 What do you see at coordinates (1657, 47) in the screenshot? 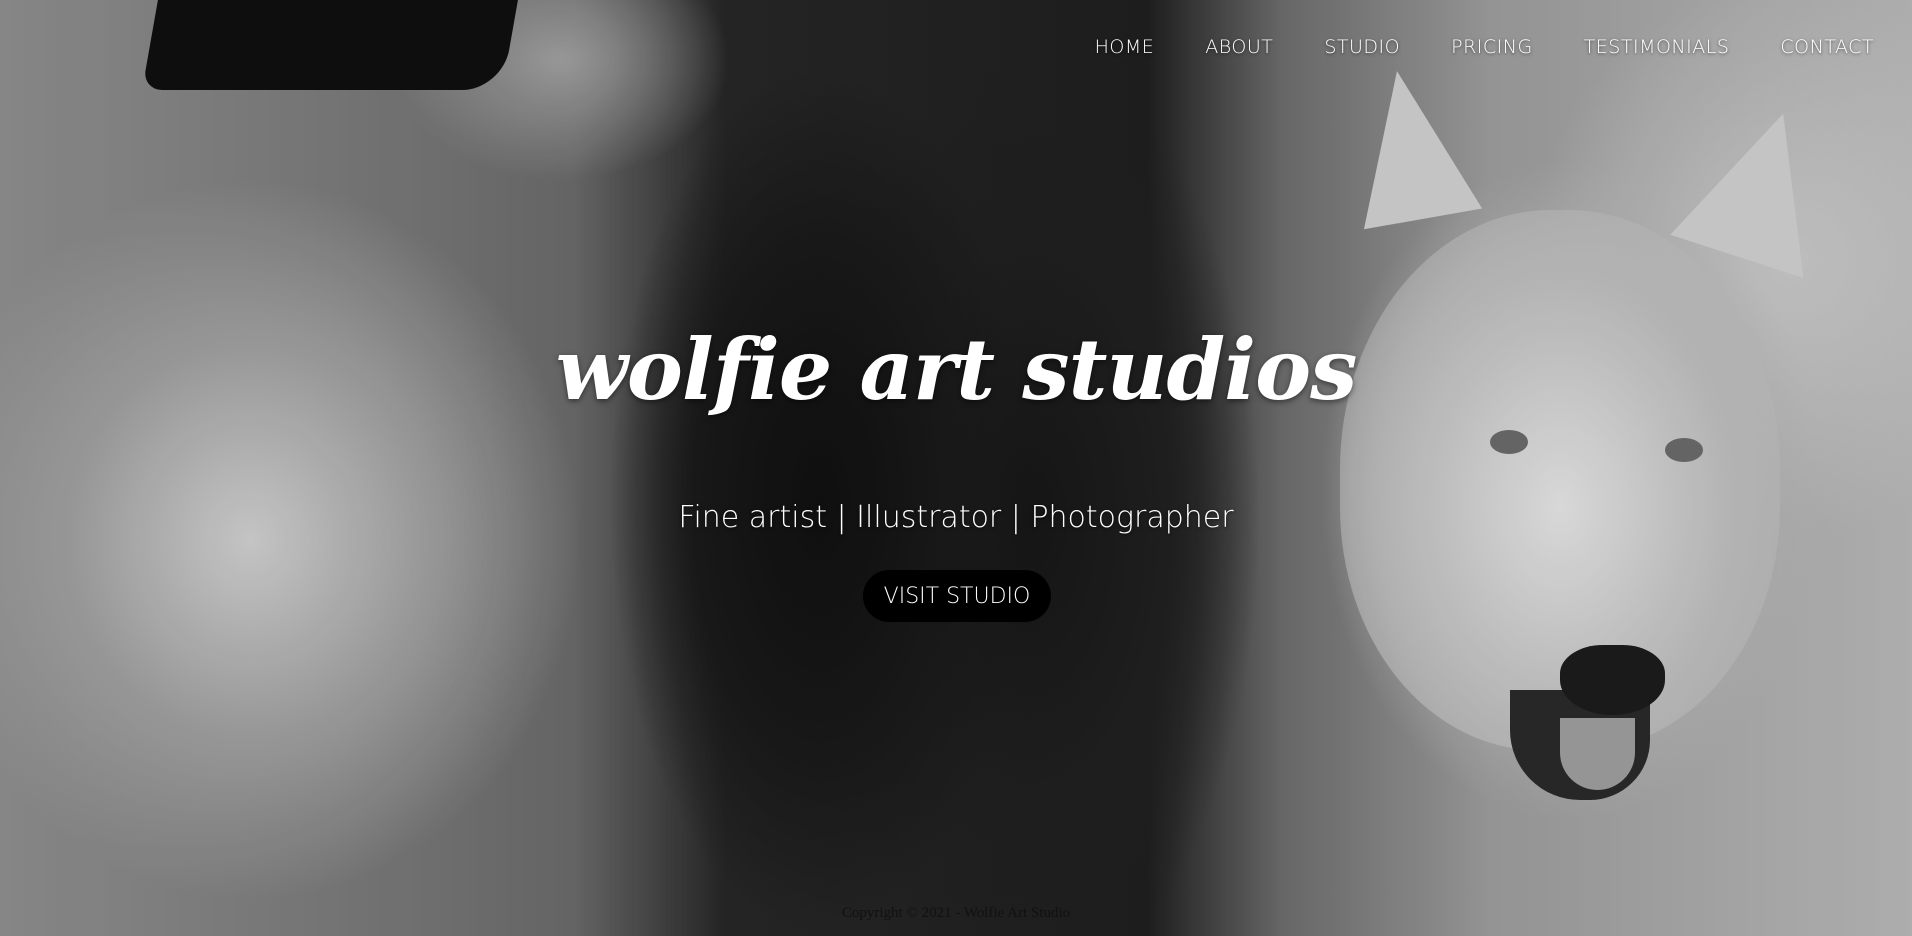
I see `nav-testimonials-link: TESTIMONIALS` at bounding box center [1657, 47].